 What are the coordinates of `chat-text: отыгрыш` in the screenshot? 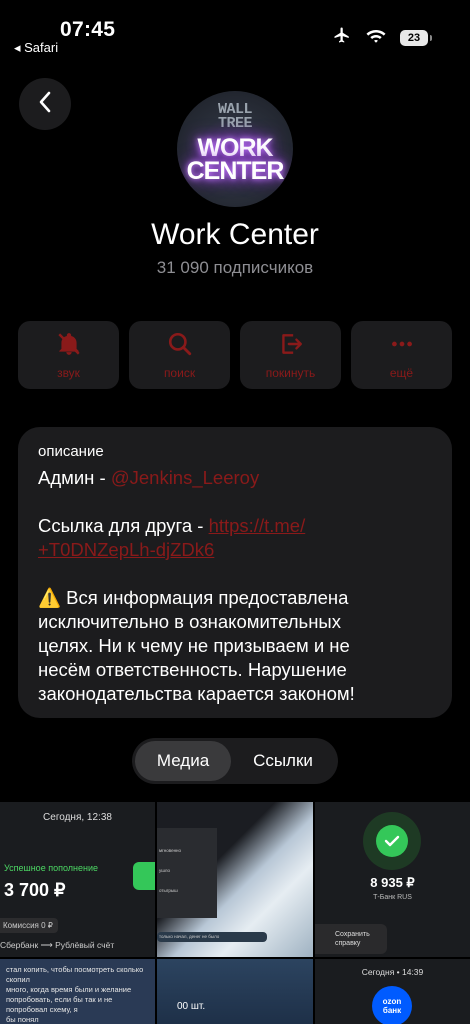 It's located at (168, 890).